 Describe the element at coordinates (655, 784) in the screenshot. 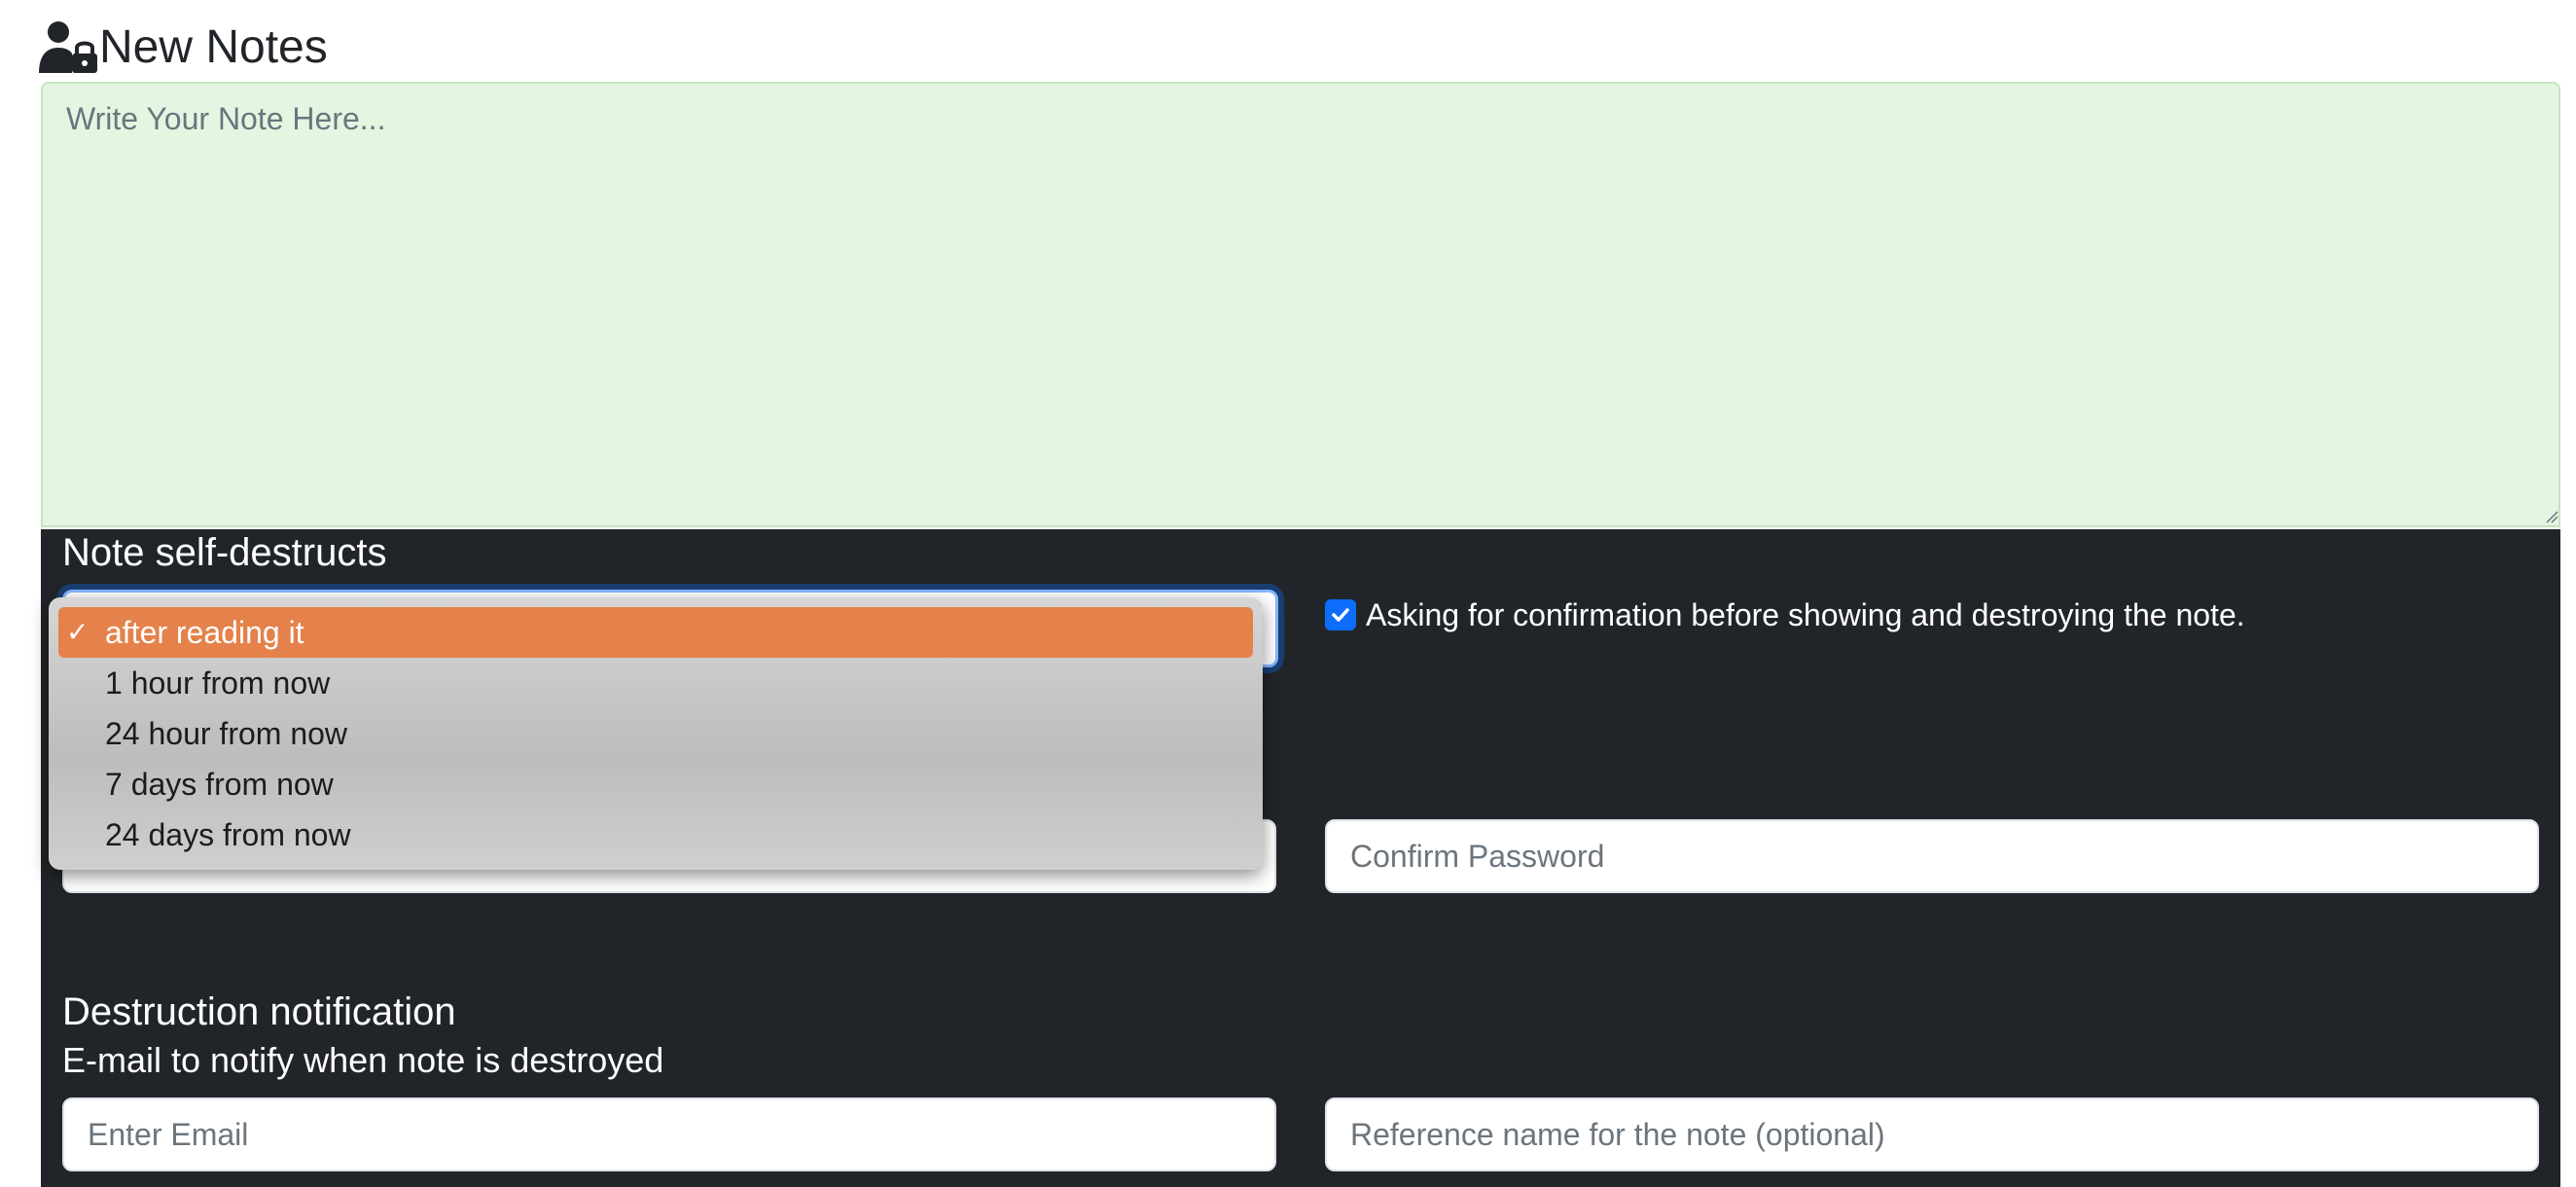

I see `dropdown-option-7-days: 7 days from now` at that location.